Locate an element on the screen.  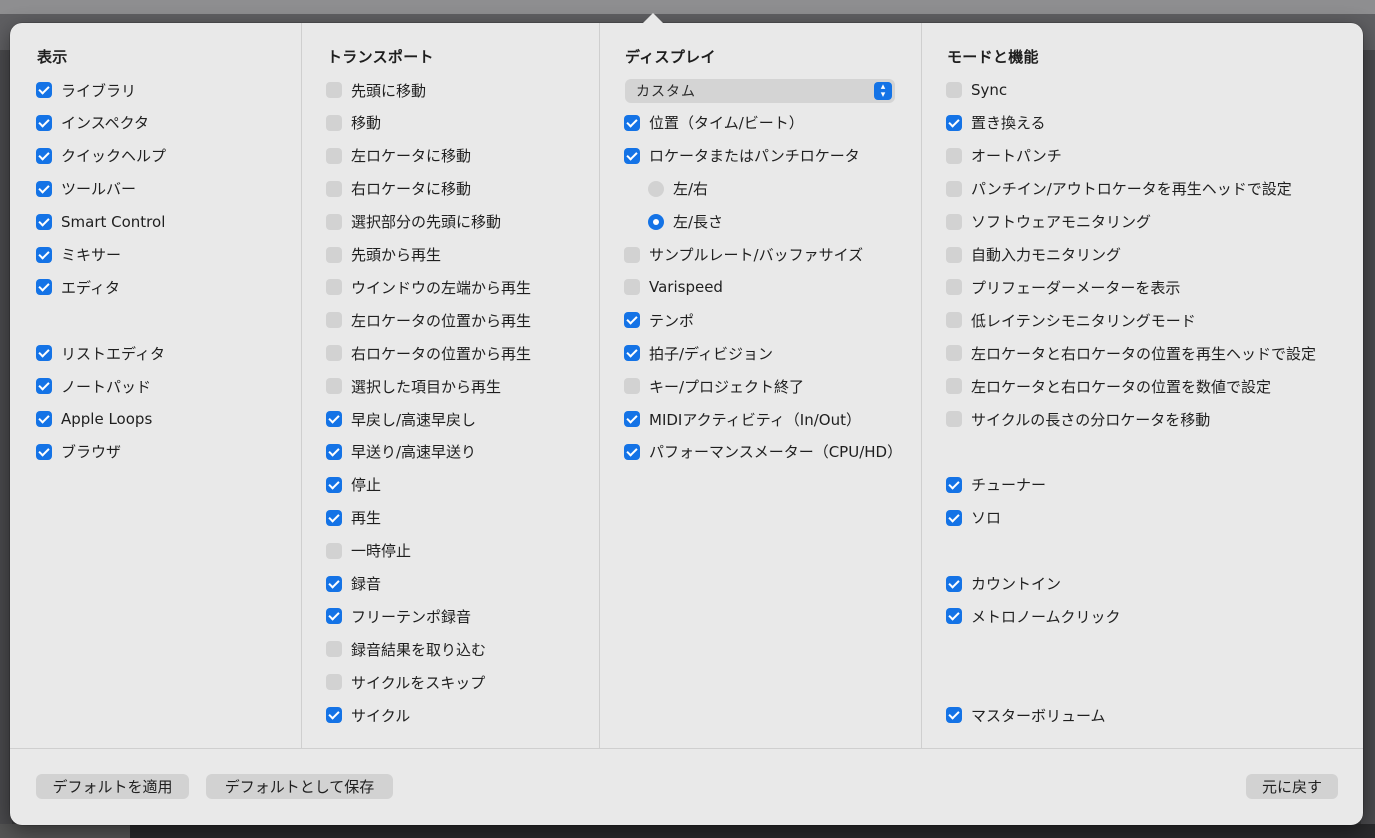
transport-option-4: 選択部分の先頭に移動 is located at coordinates (413, 222).